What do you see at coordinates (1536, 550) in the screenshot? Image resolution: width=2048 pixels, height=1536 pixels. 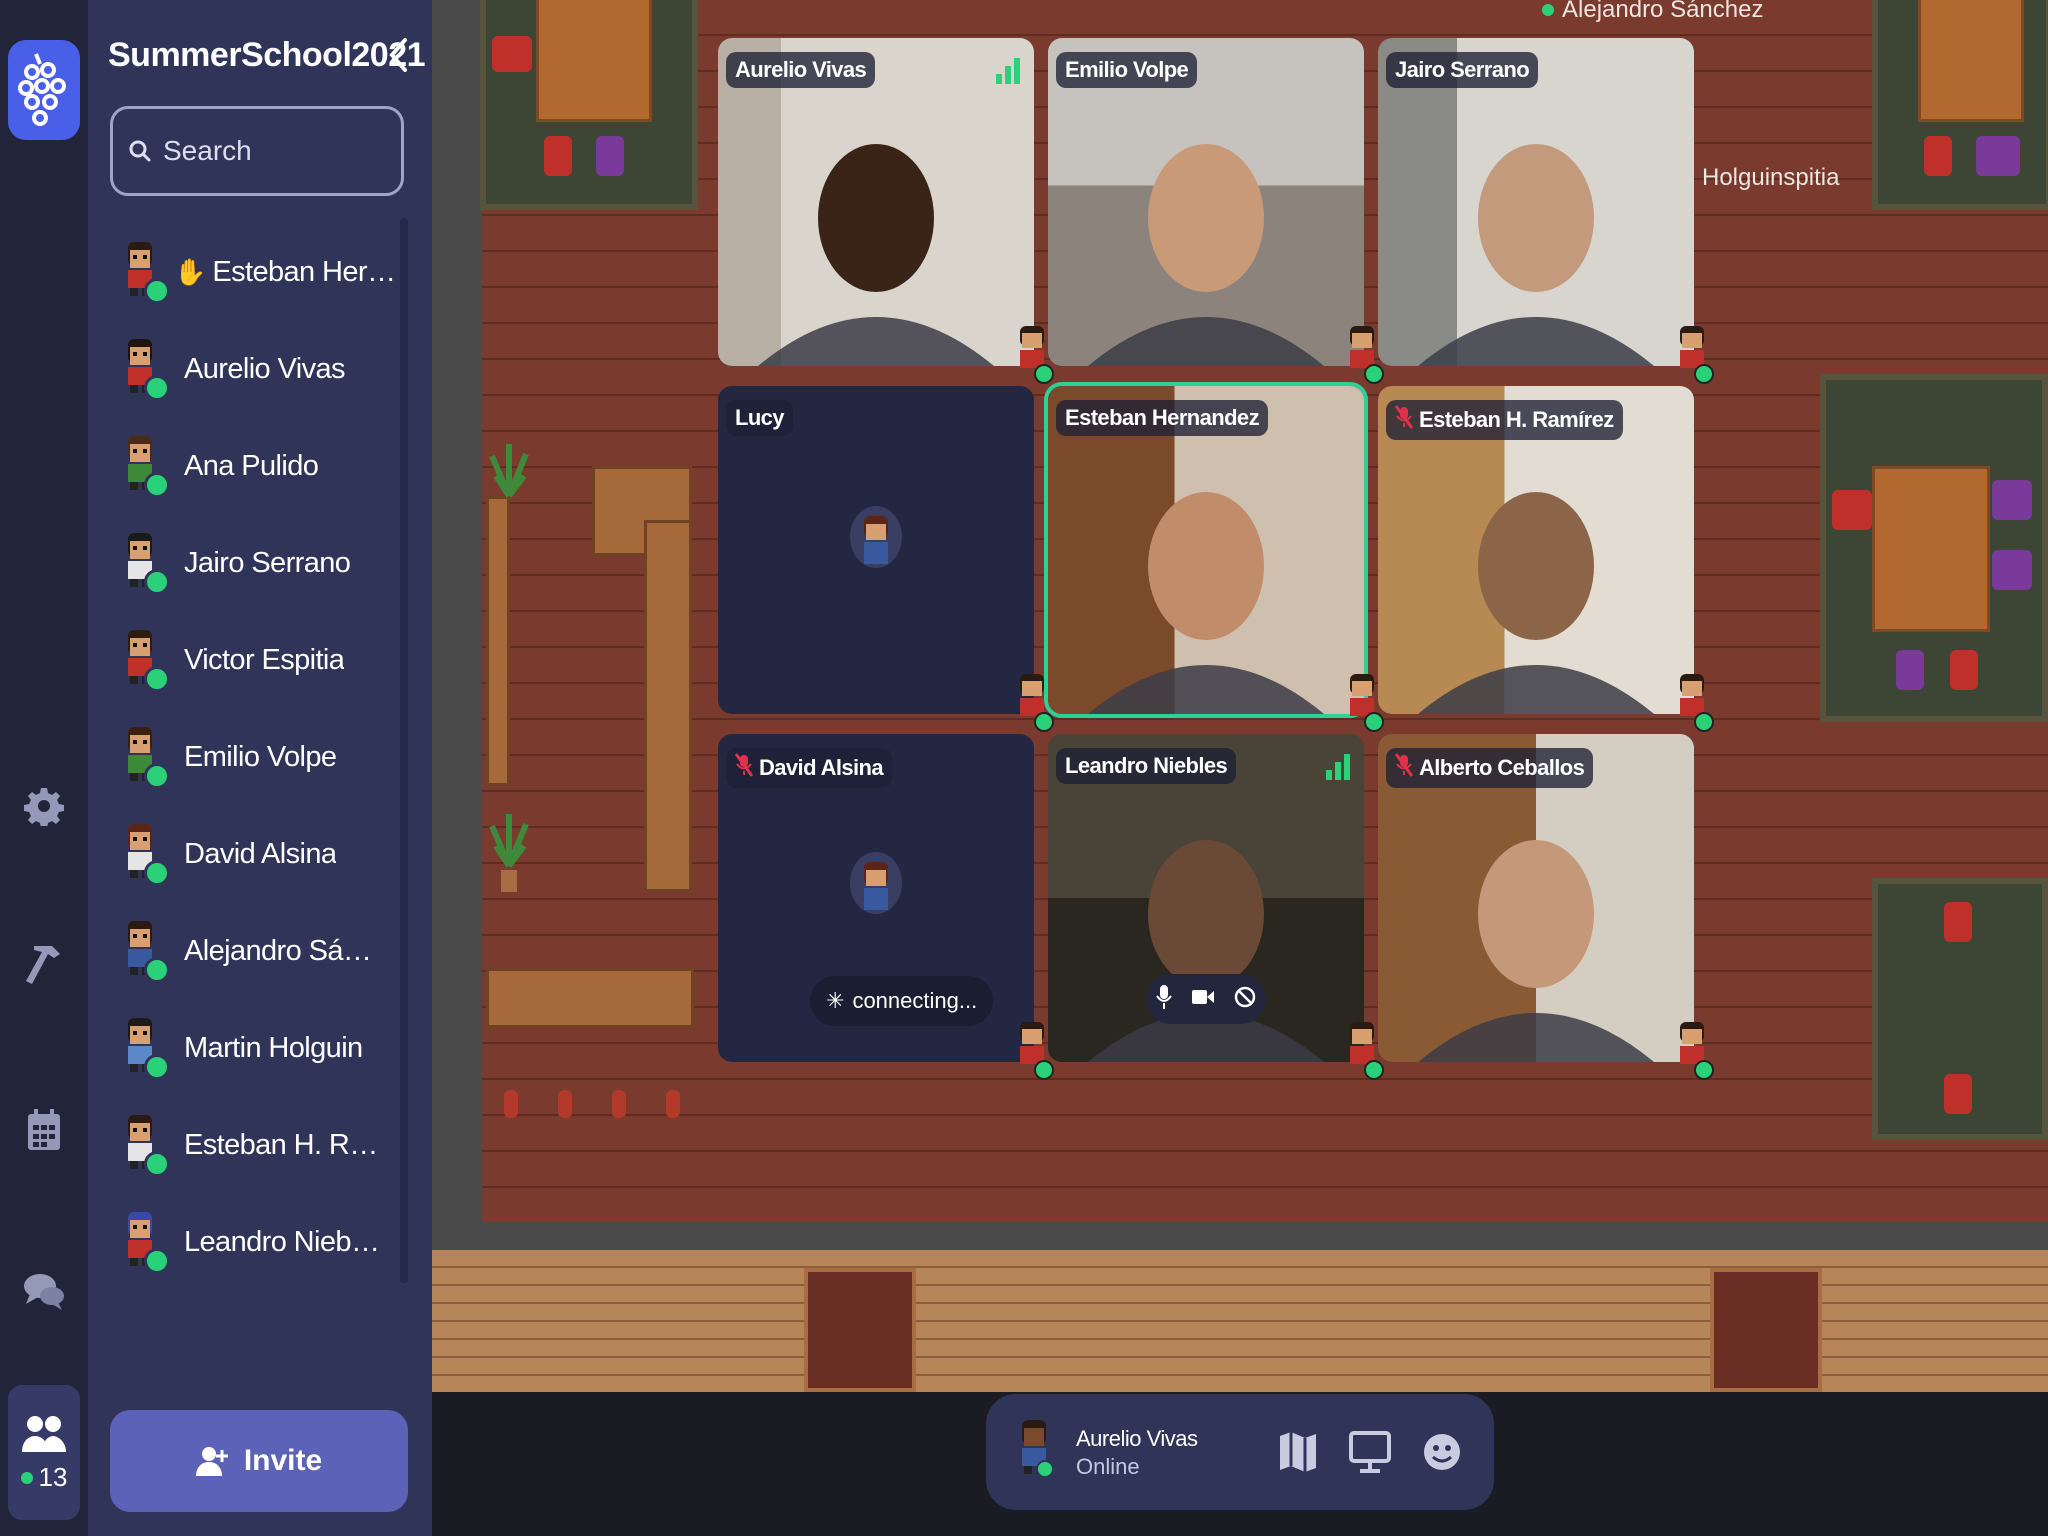 I see `video-tile: Esteban H. Ramírez` at bounding box center [1536, 550].